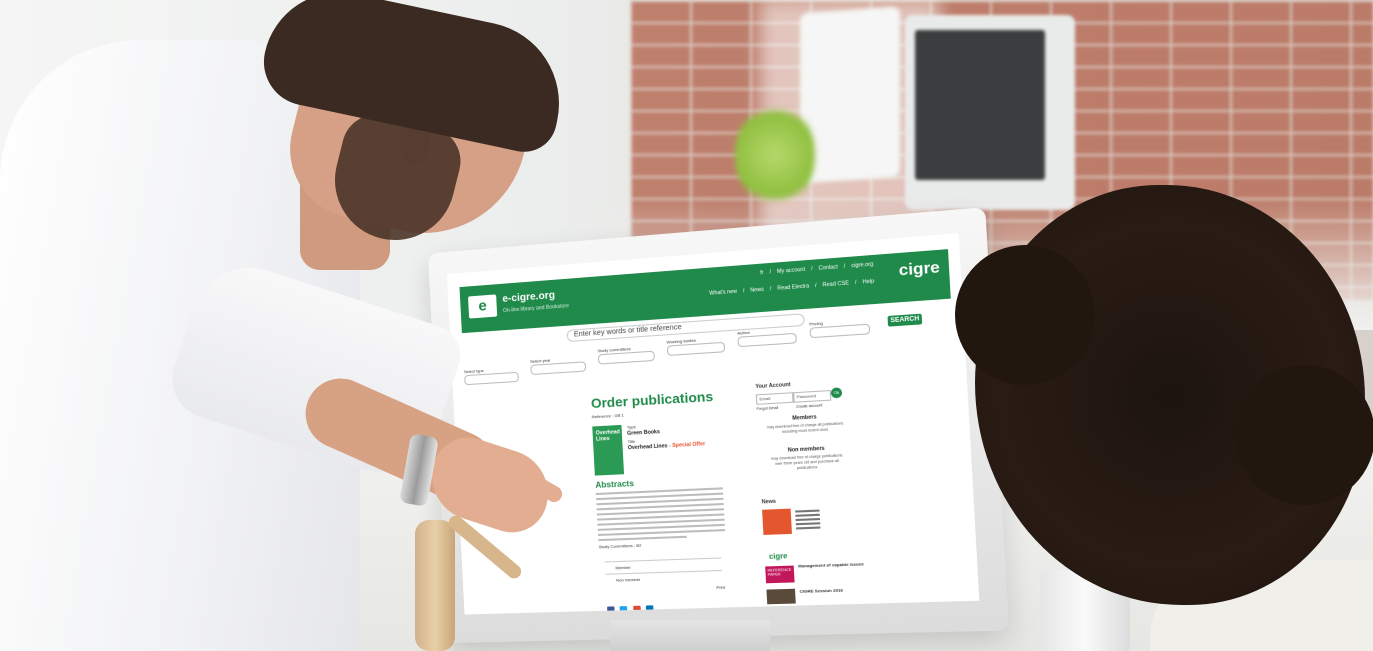 The image size is (1373, 651). Describe the element at coordinates (720, 587) in the screenshot. I see `print-button: Print` at that location.